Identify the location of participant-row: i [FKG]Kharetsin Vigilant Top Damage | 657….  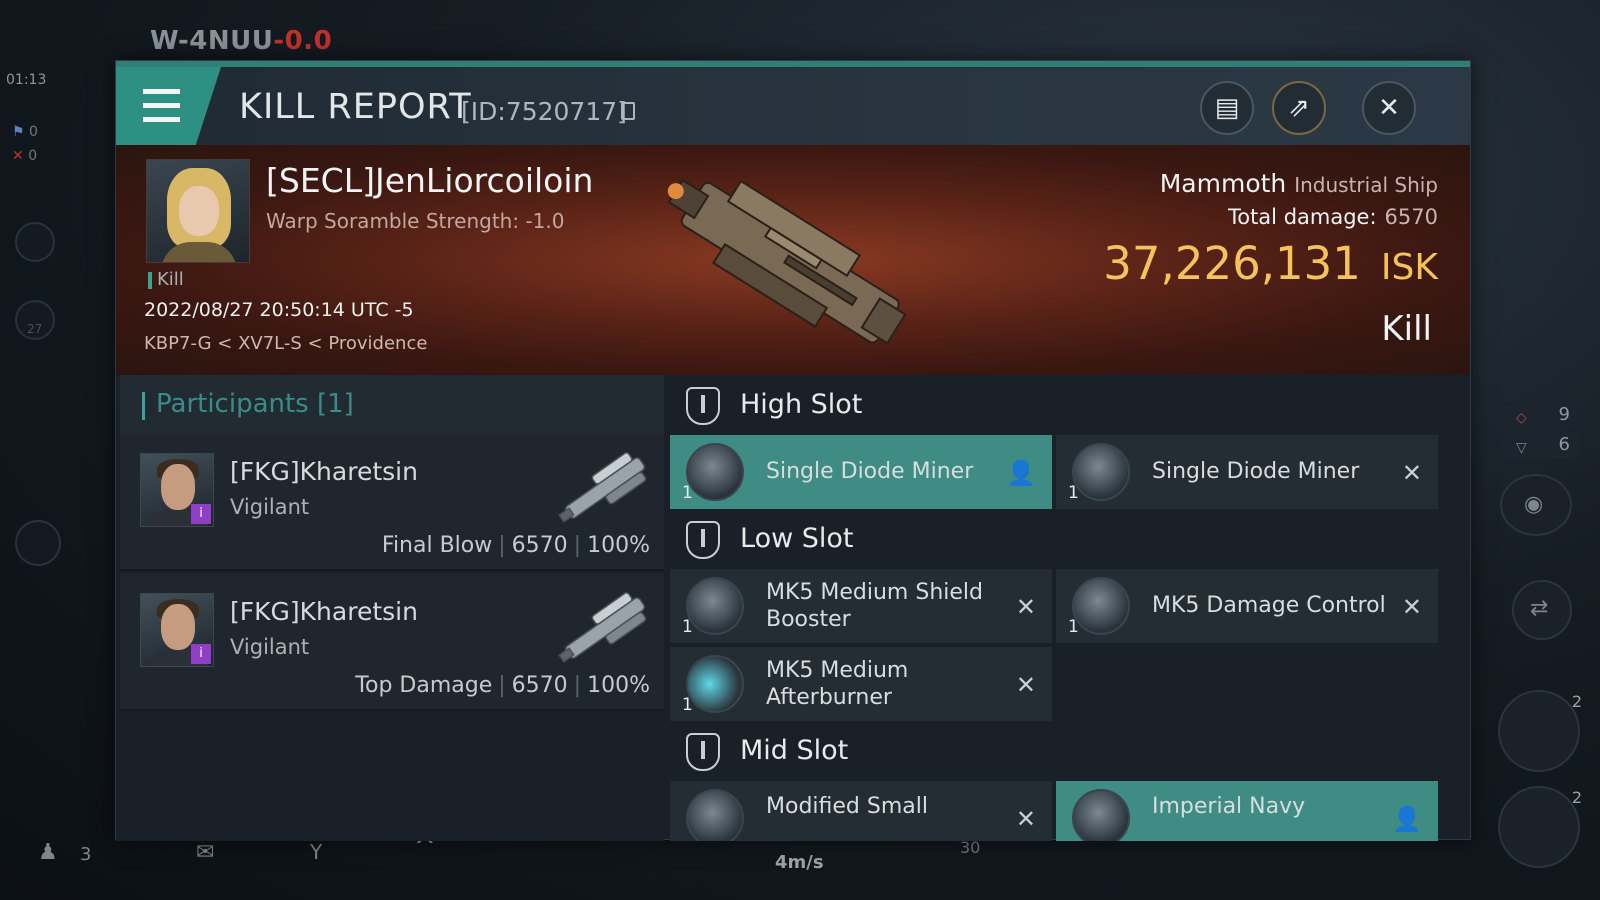
(392, 642).